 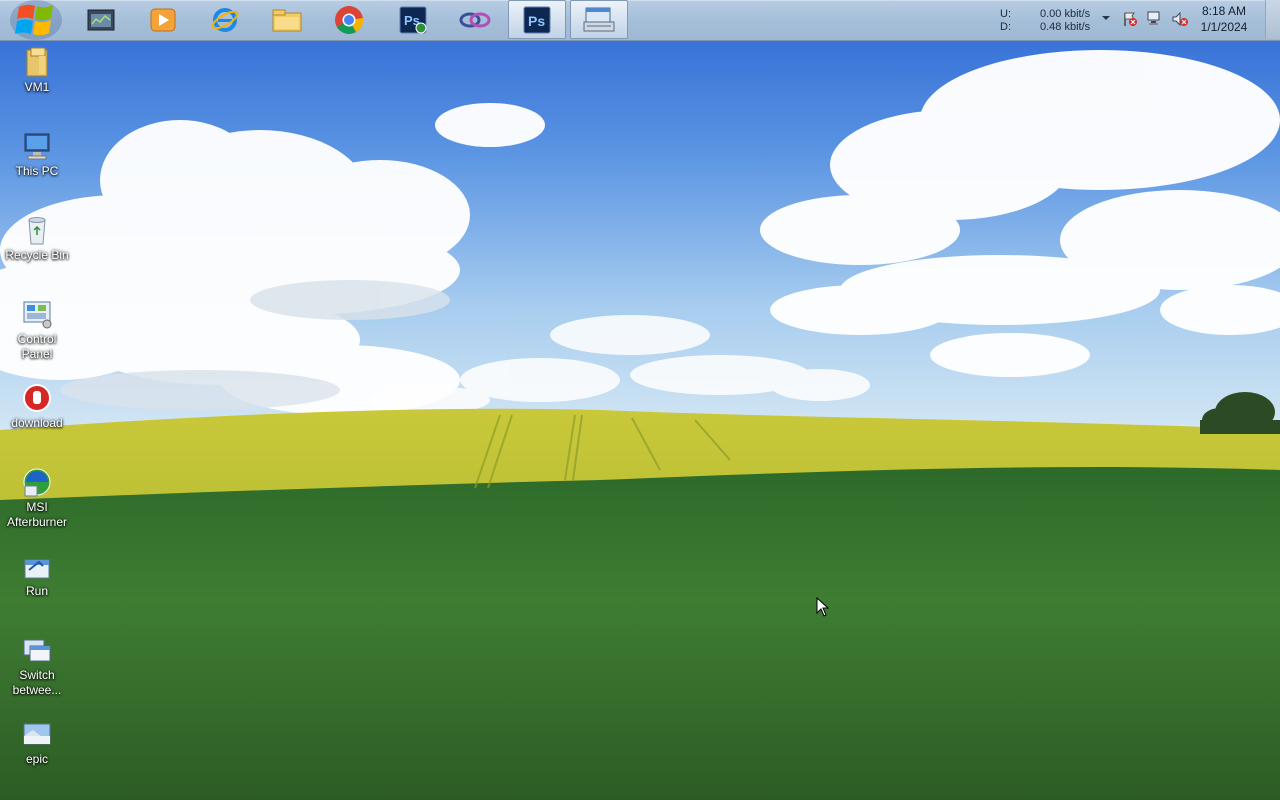 What do you see at coordinates (37, 346) in the screenshot?
I see `desktop-icon-label: Control Panel` at bounding box center [37, 346].